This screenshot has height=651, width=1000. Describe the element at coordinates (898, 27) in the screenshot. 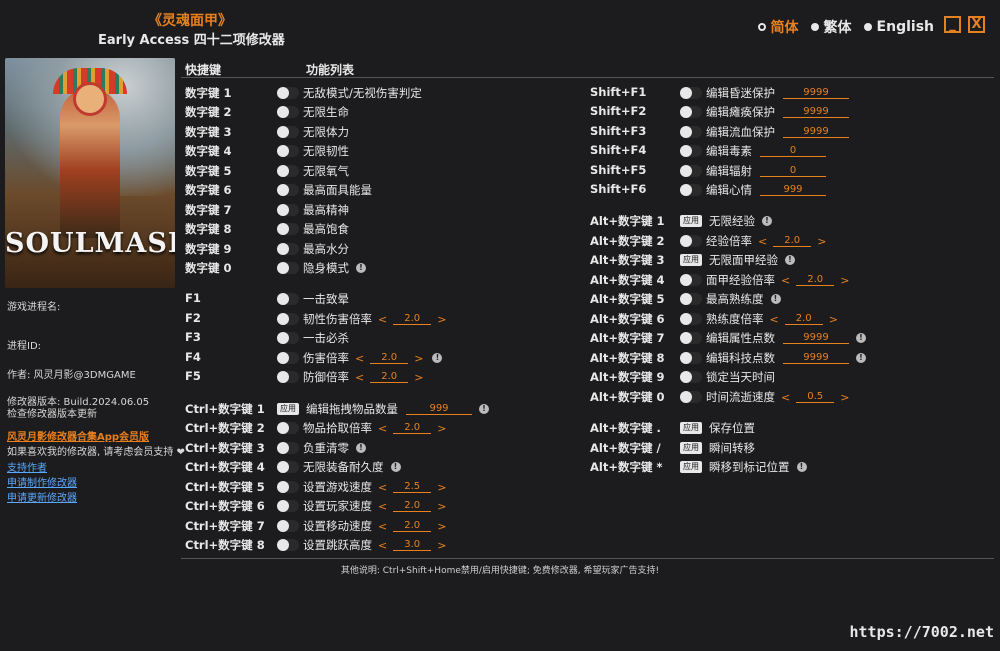

I see `lang-english: English` at that location.